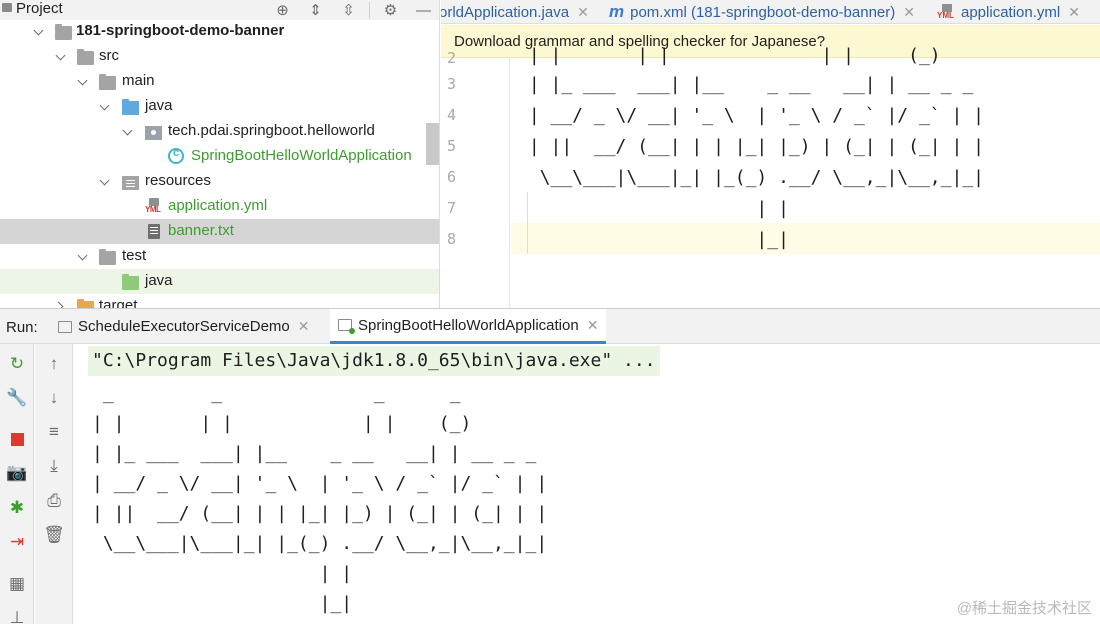 This screenshot has height=624, width=1100. What do you see at coordinates (130, 107) in the screenshot?
I see `source-folder-icon` at bounding box center [130, 107].